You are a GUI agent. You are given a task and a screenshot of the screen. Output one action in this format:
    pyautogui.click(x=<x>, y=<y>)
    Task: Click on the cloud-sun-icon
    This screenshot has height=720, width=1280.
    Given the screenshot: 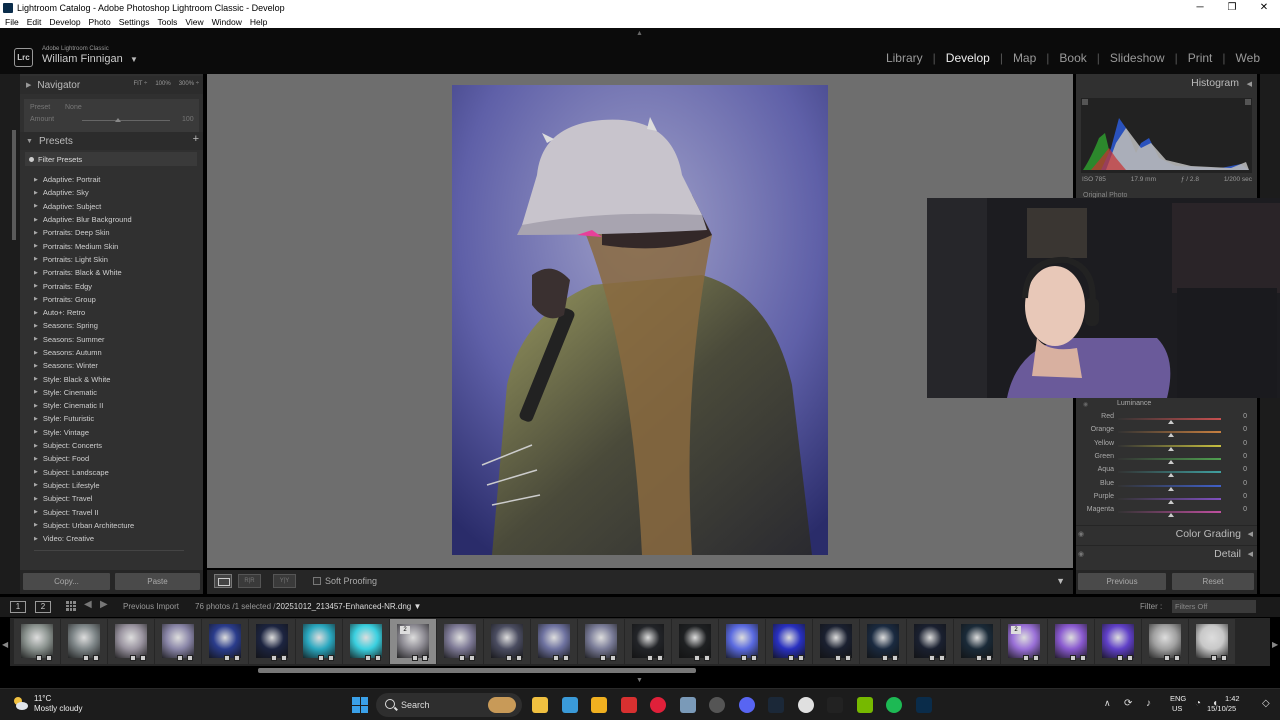 What is the action you would take?
    pyautogui.click(x=20, y=703)
    